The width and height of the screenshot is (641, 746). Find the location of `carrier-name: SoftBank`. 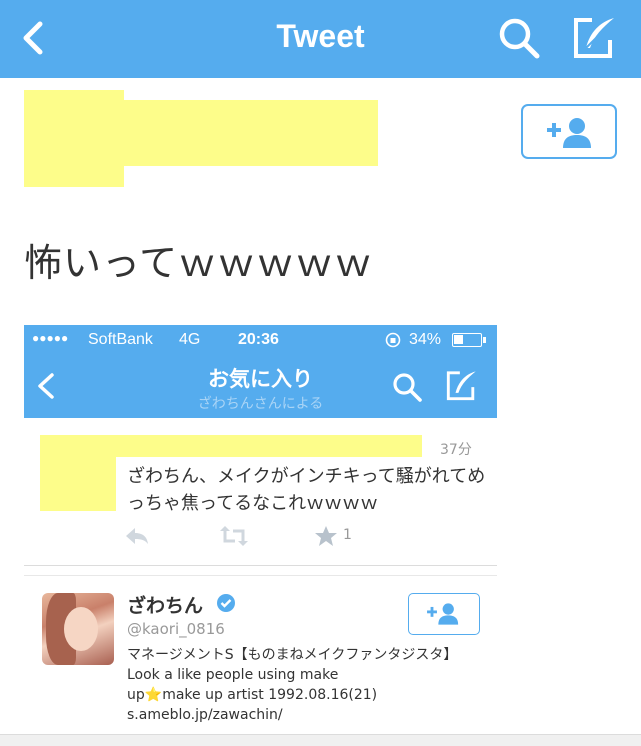

carrier-name: SoftBank is located at coordinates (120, 339).